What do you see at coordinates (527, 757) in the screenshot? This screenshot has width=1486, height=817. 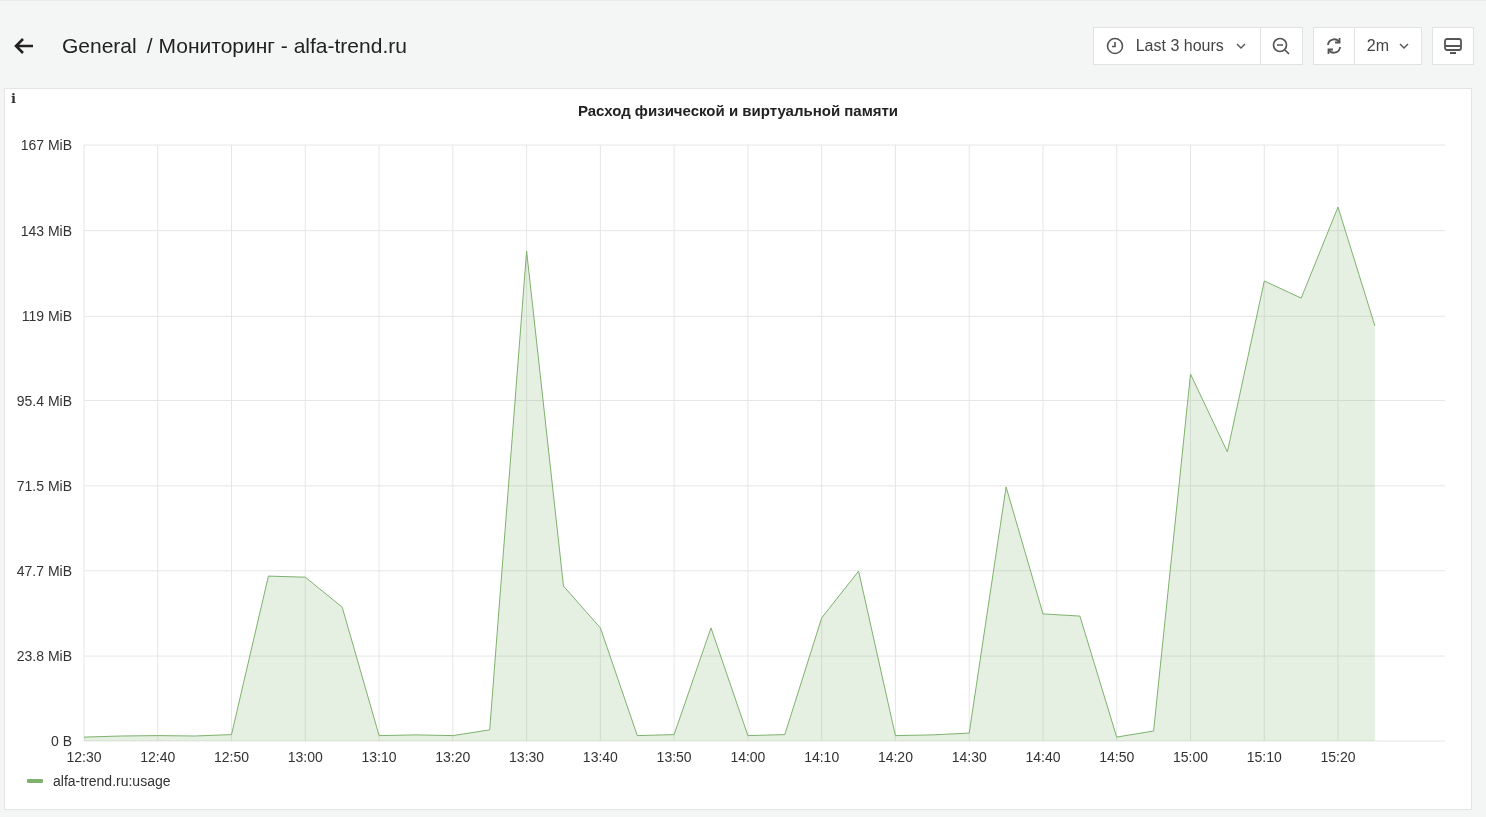 I see `x-axis-label: 13:30` at bounding box center [527, 757].